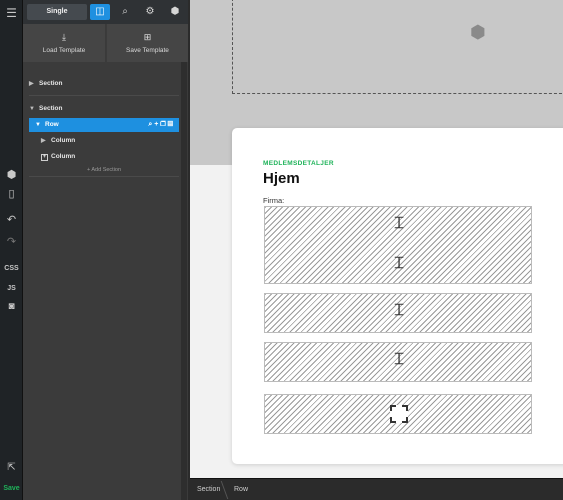 The image size is (563, 500). Describe the element at coordinates (64, 43) in the screenshot. I see `load-template-button: ⤓ Load Template` at that location.